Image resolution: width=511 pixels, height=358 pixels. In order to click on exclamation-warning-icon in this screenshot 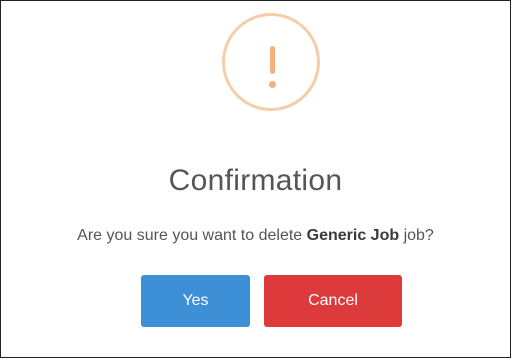, I will do `click(271, 62)`.